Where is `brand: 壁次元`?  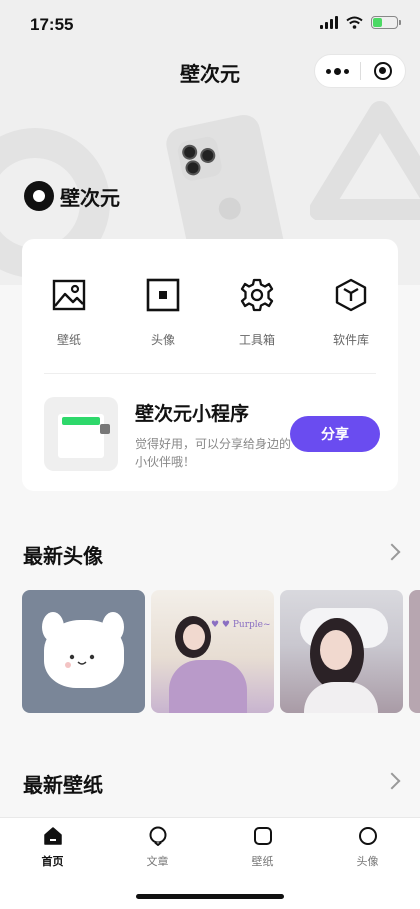 brand: 壁次元 is located at coordinates (72, 196).